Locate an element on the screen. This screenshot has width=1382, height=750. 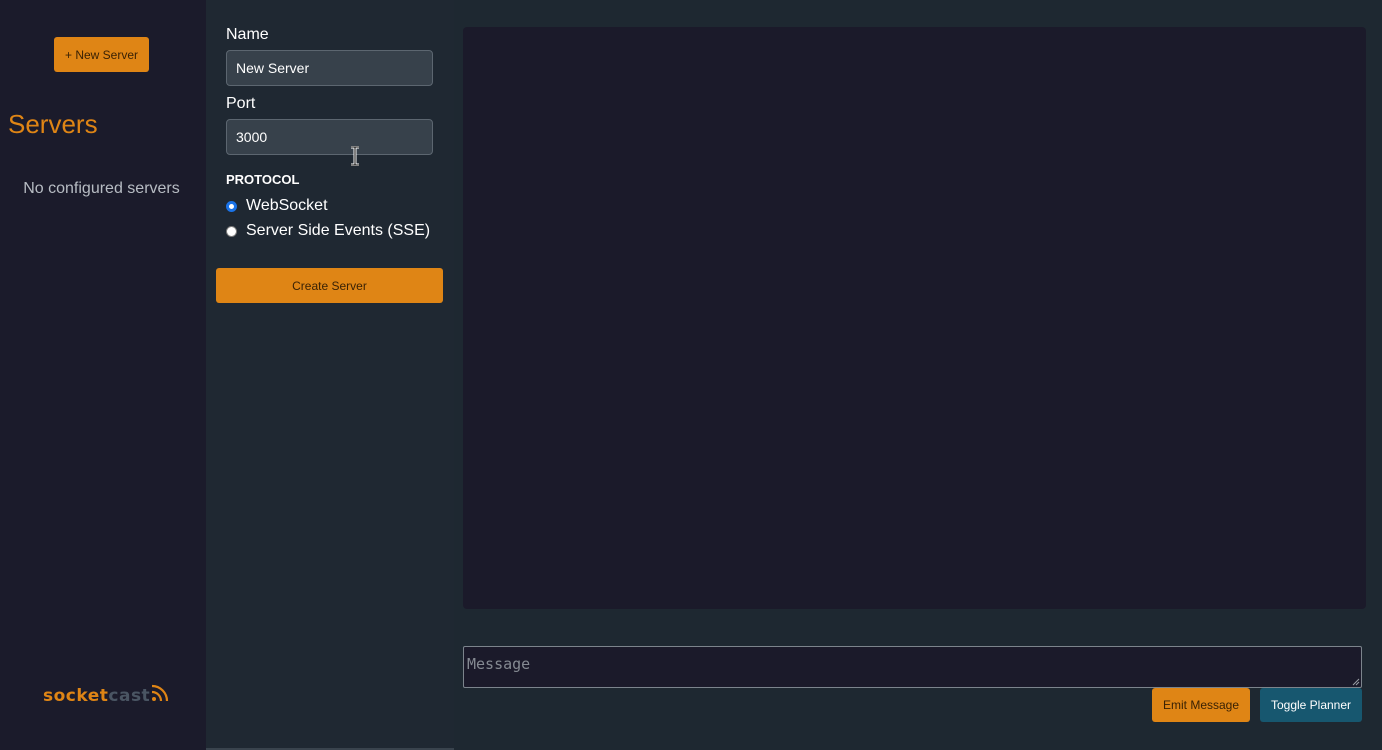
logo-text-socket: socket is located at coordinates (76, 696).